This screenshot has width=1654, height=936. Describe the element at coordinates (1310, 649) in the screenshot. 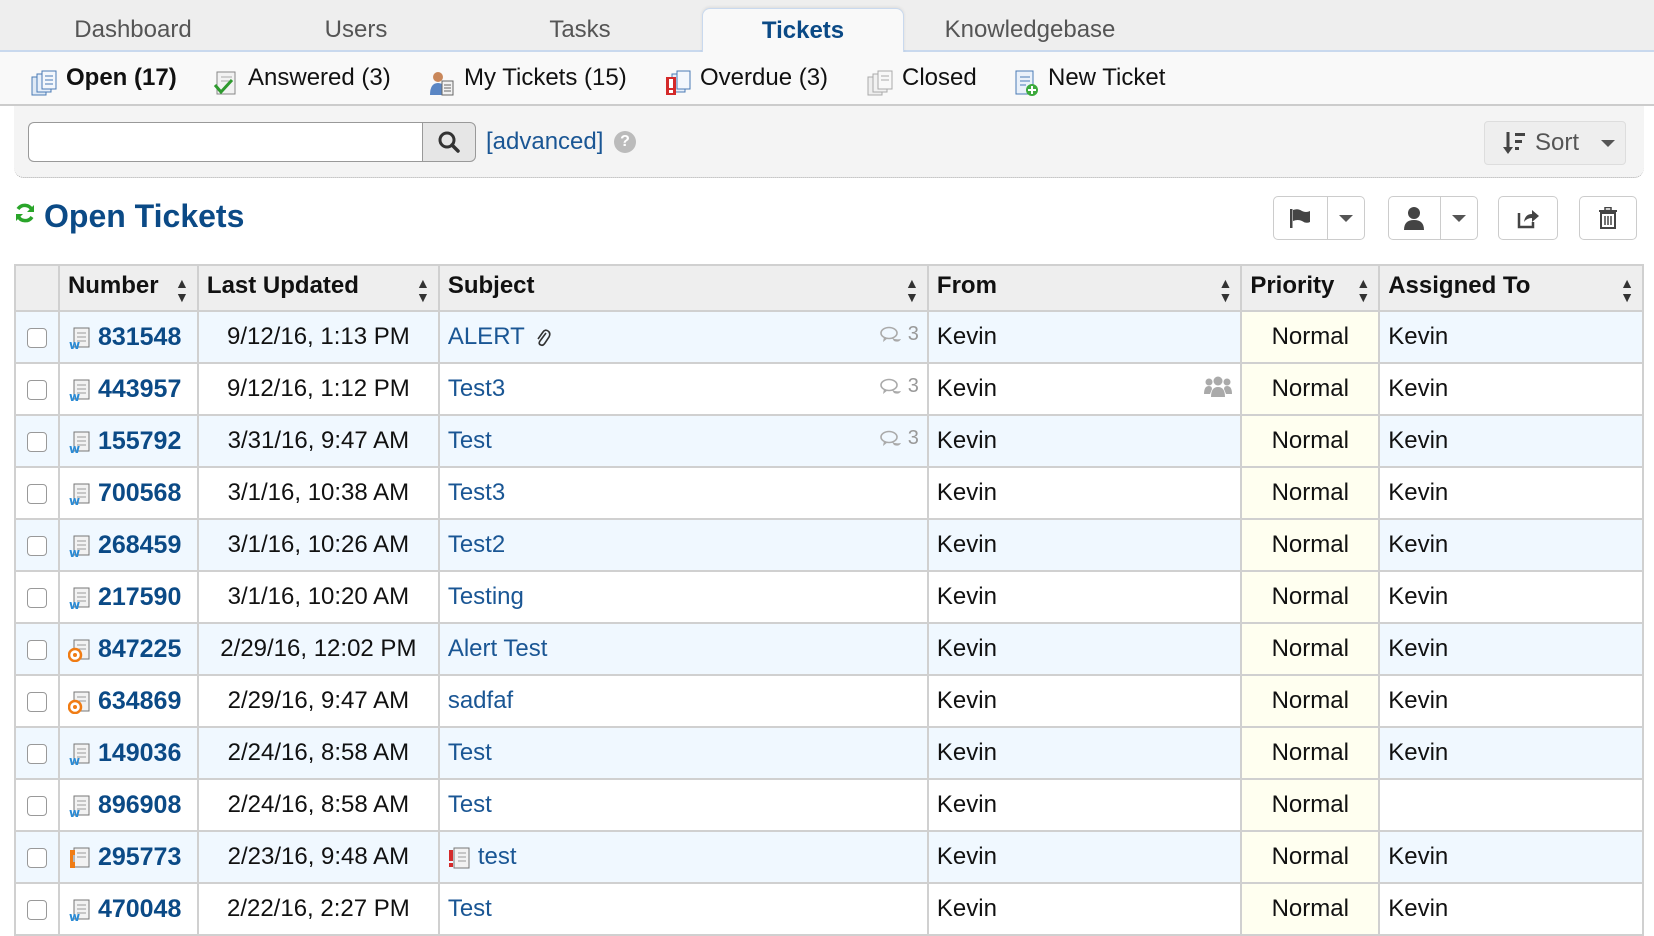

I see `priority-cell: Normal` at that location.